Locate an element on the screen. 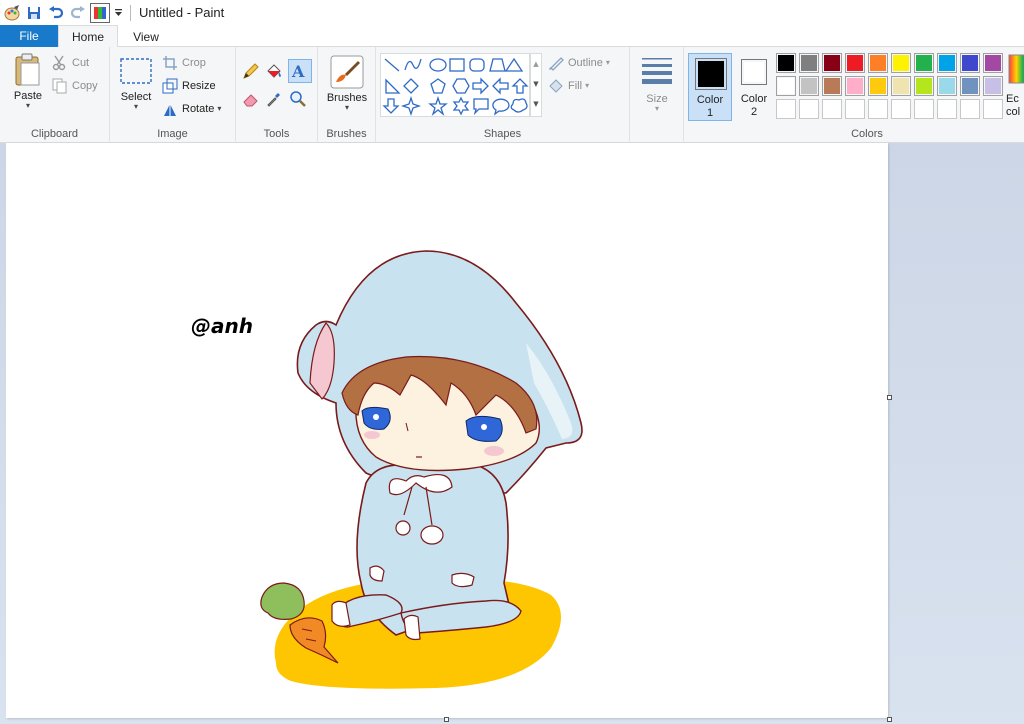 The height and width of the screenshot is (724, 1024). pentagon-shape-icon is located at coordinates (438, 86).